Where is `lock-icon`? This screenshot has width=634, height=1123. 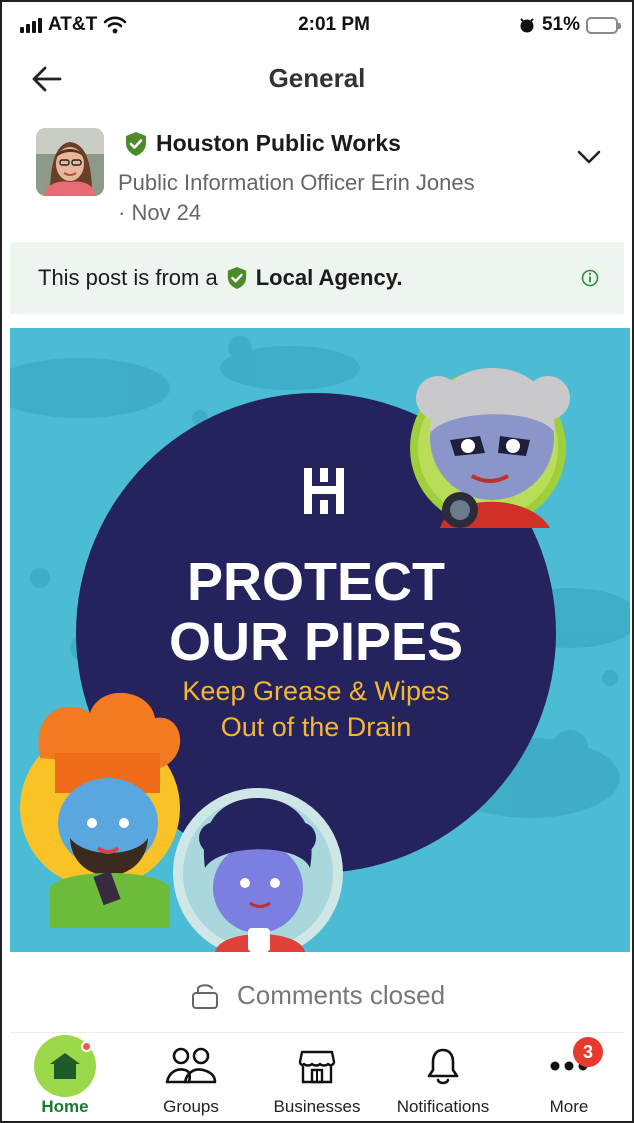
lock-icon is located at coordinates (204, 996).